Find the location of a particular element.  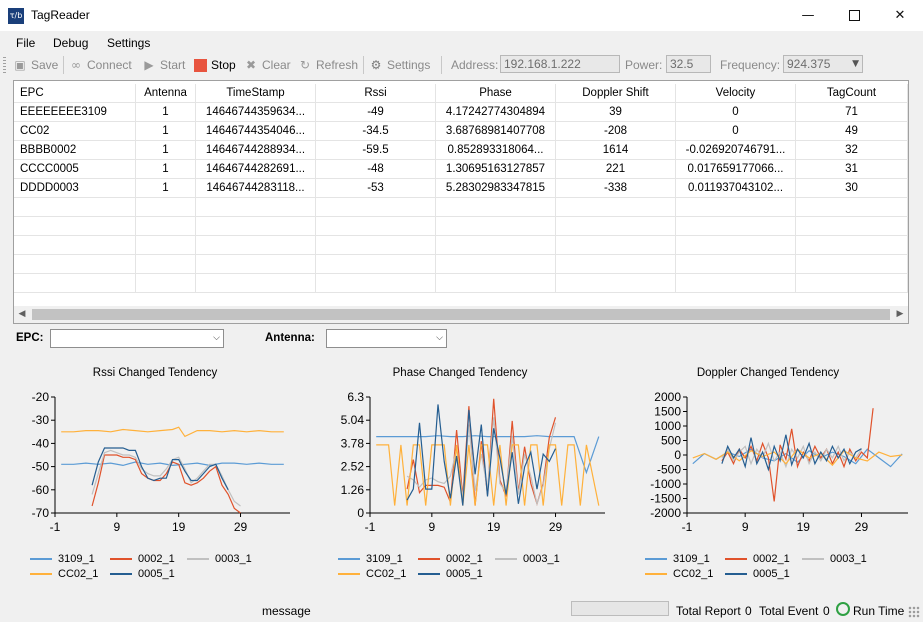

doppler-chart-title: Doppler Changed Tendency is located at coordinates (768, 373).